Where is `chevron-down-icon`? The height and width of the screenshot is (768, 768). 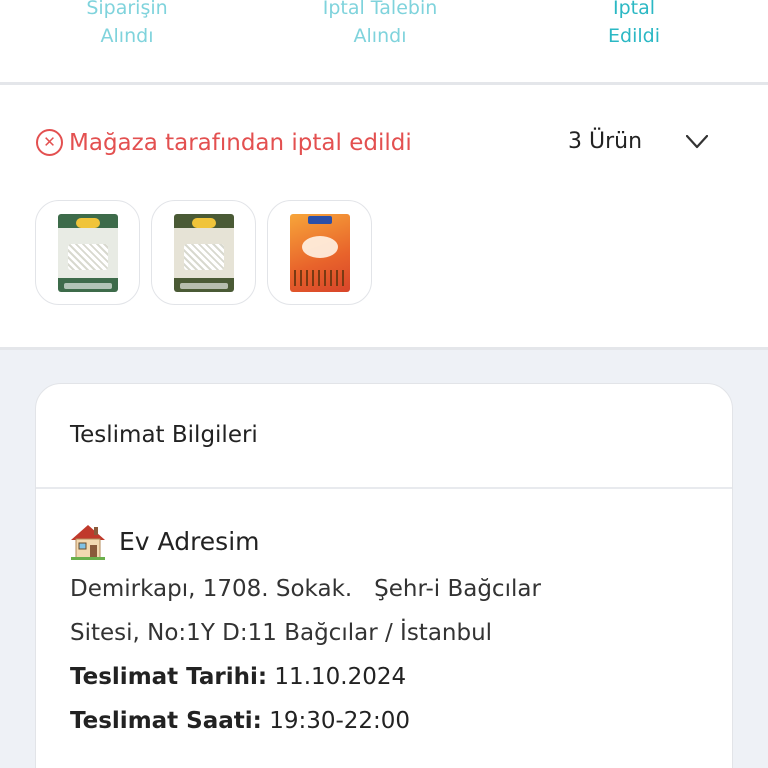 chevron-down-icon is located at coordinates (697, 142).